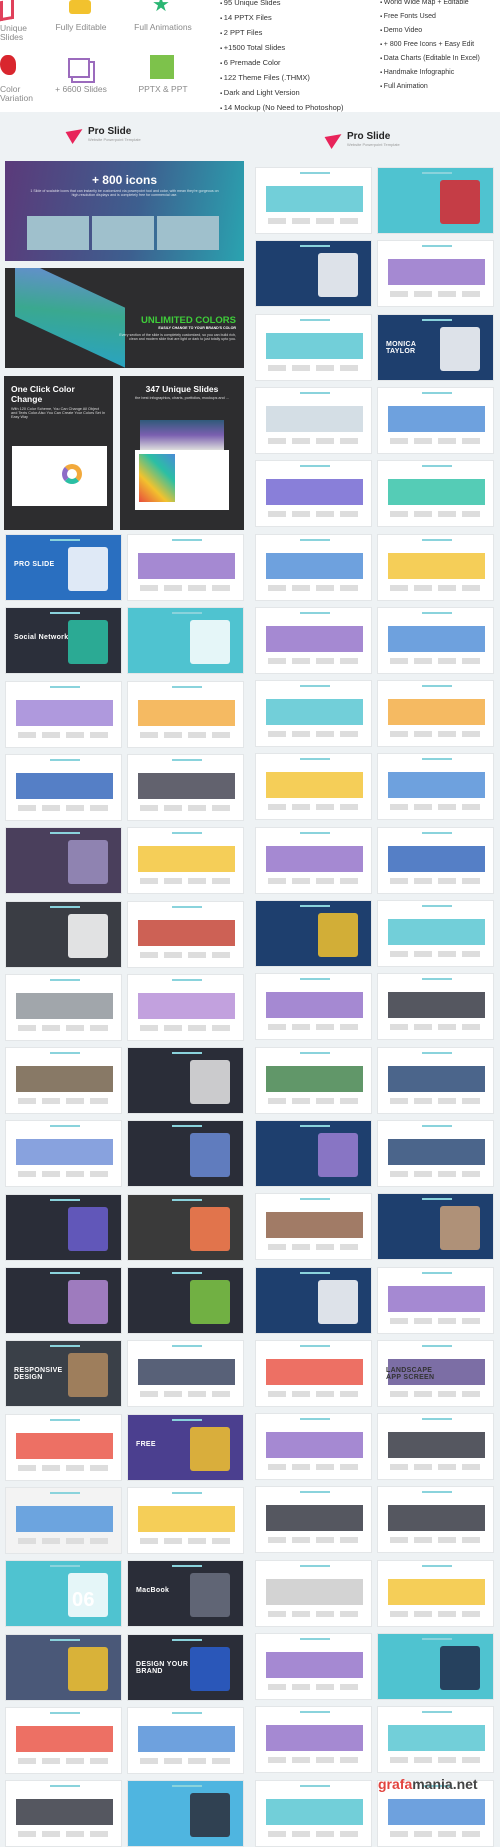 Image resolution: width=500 pixels, height=1847 pixels. I want to click on slide-thumbnail: MacBook, so click(185, 1594).